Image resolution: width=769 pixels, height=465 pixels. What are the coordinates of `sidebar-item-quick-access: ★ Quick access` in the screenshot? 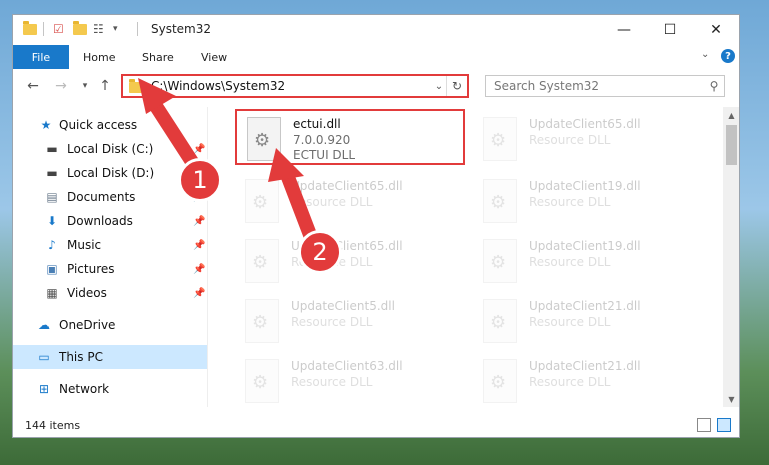 It's located at (110, 125).